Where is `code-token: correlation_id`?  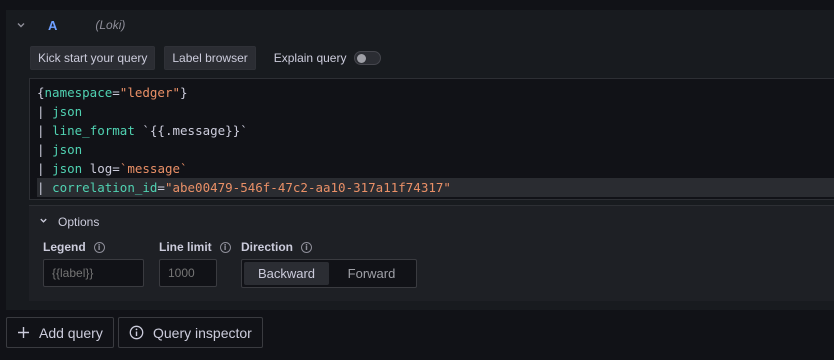 code-token: correlation_id is located at coordinates (105, 187).